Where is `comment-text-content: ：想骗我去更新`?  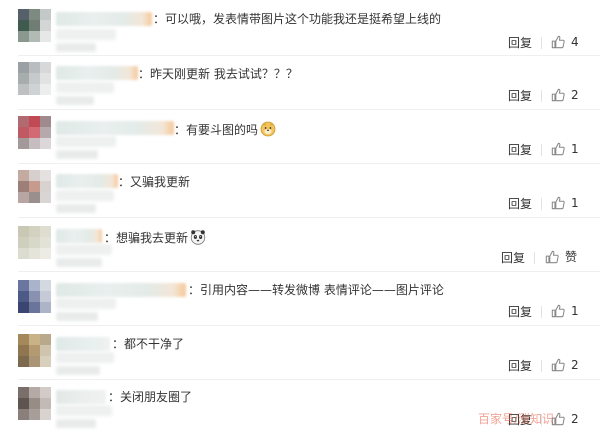 comment-text-content: ：想骗我去更新 is located at coordinates (146, 238).